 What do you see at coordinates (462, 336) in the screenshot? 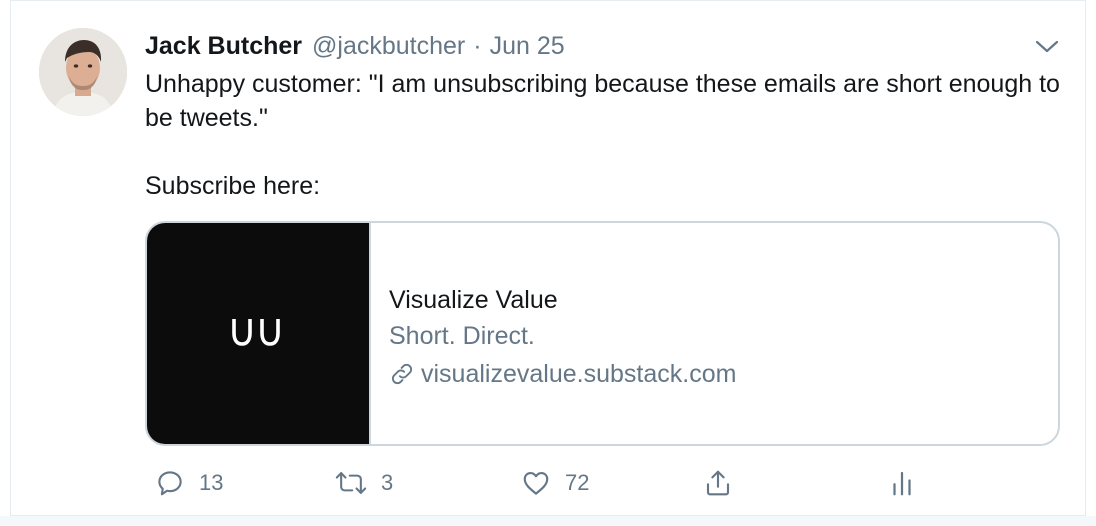
I see `card-description: Short. Direct.` at bounding box center [462, 336].